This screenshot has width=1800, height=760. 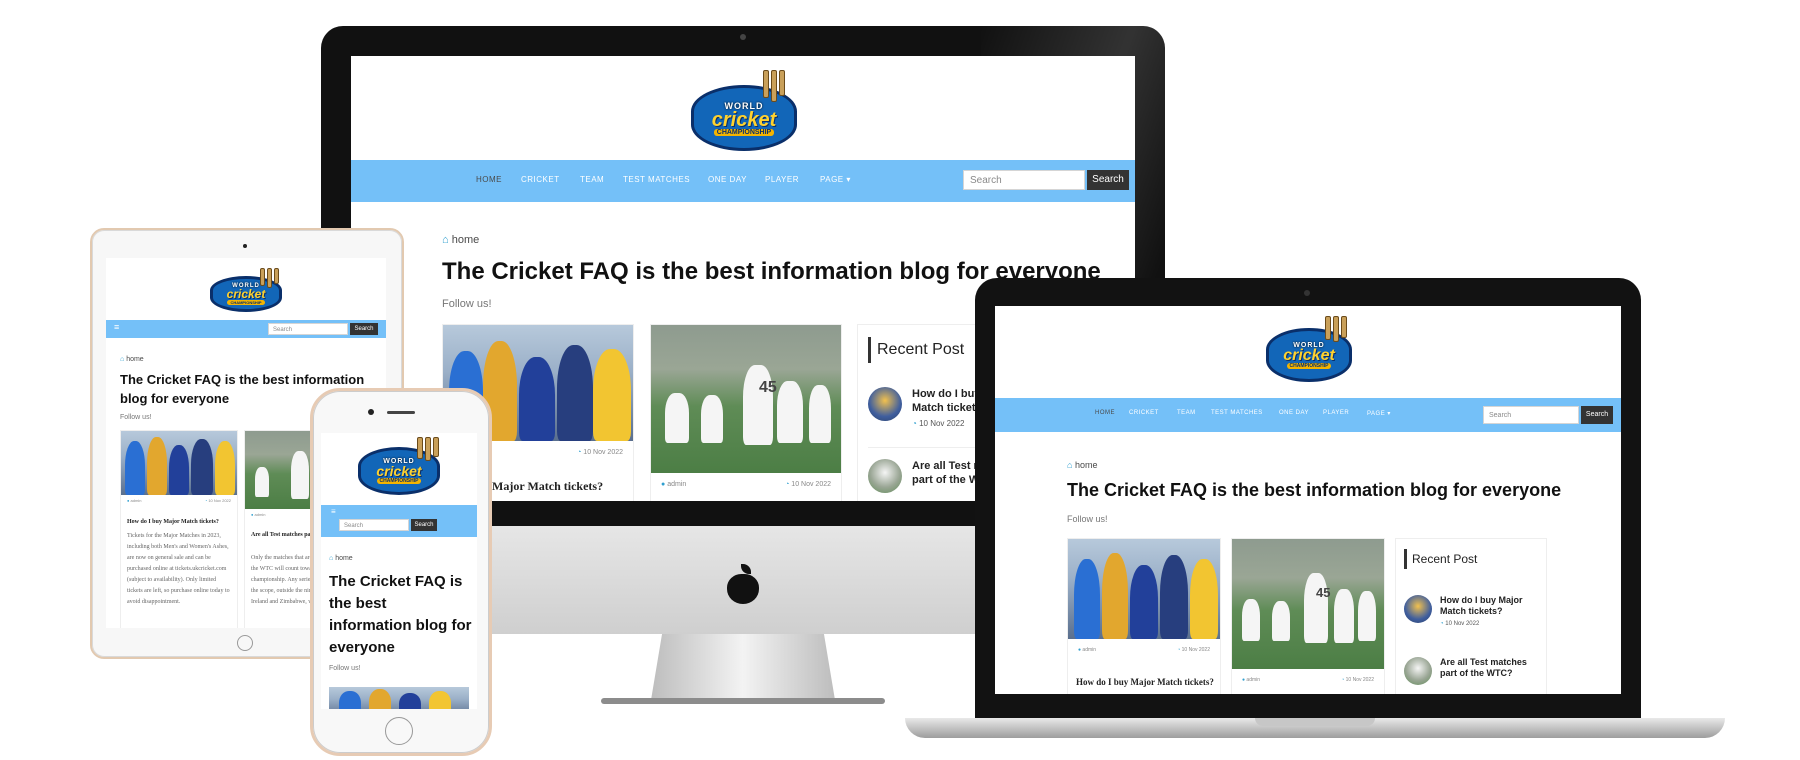 What do you see at coordinates (744, 132) in the screenshot?
I see `logo-text-bottom: CHAMPIONSHIP` at bounding box center [744, 132].